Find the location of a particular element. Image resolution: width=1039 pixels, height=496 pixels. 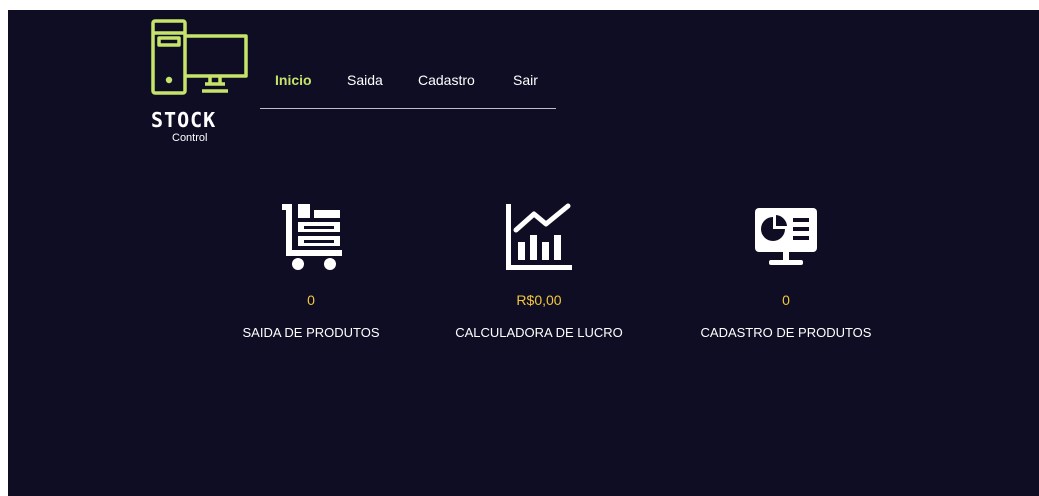

saida-count: 0 is located at coordinates (311, 300).